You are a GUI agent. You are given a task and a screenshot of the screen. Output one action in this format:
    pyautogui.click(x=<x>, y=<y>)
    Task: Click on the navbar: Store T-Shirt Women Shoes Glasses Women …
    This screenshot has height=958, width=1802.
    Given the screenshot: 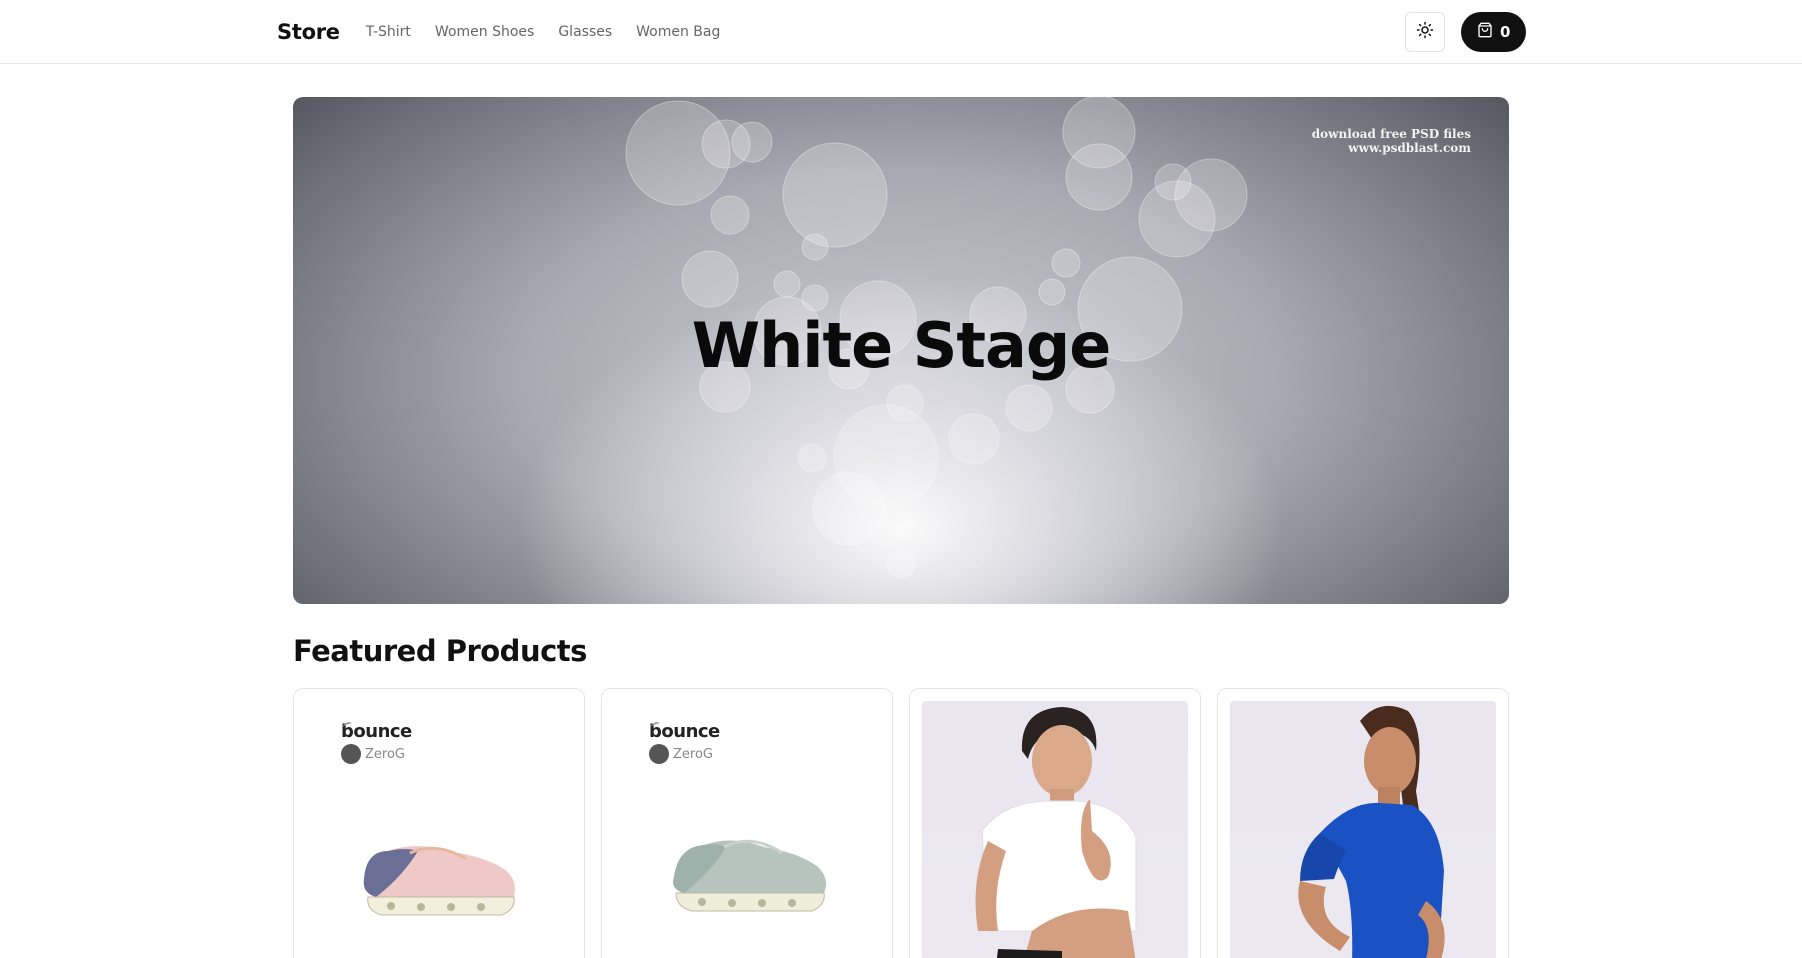 What is the action you would take?
    pyautogui.click(x=901, y=32)
    